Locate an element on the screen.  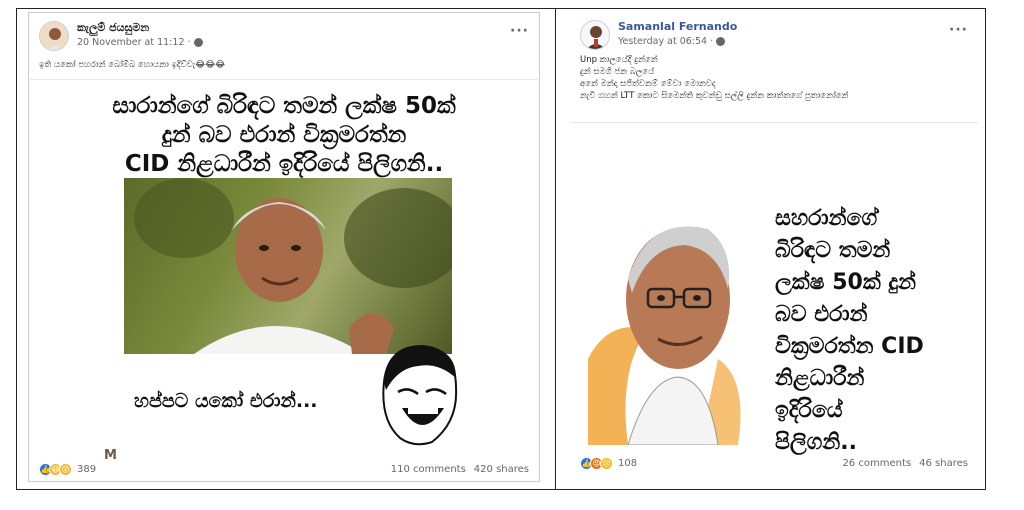
post-meta: Yesterday at 06:54 · is located at coordinates (672, 41).